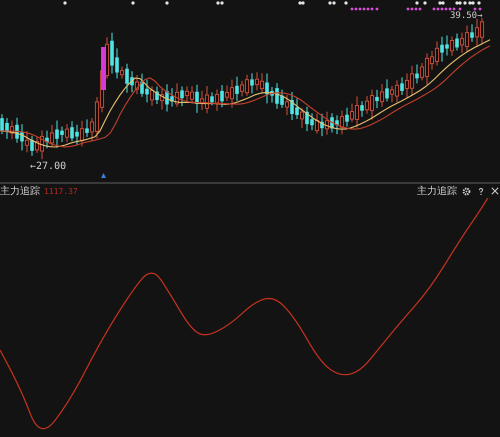  What do you see at coordinates (103, 175) in the screenshot?
I see `triangle-icon` at bounding box center [103, 175].